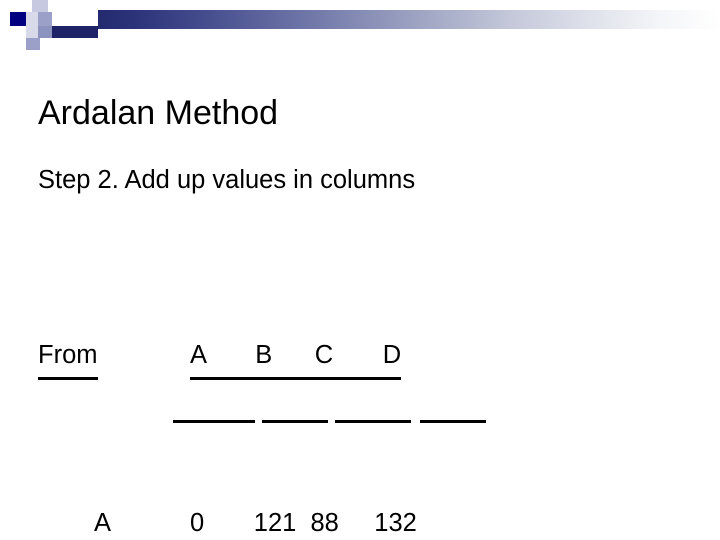 The height and width of the screenshot is (540, 720). What do you see at coordinates (453, 421) in the screenshot?
I see `sum-rule-d` at bounding box center [453, 421].